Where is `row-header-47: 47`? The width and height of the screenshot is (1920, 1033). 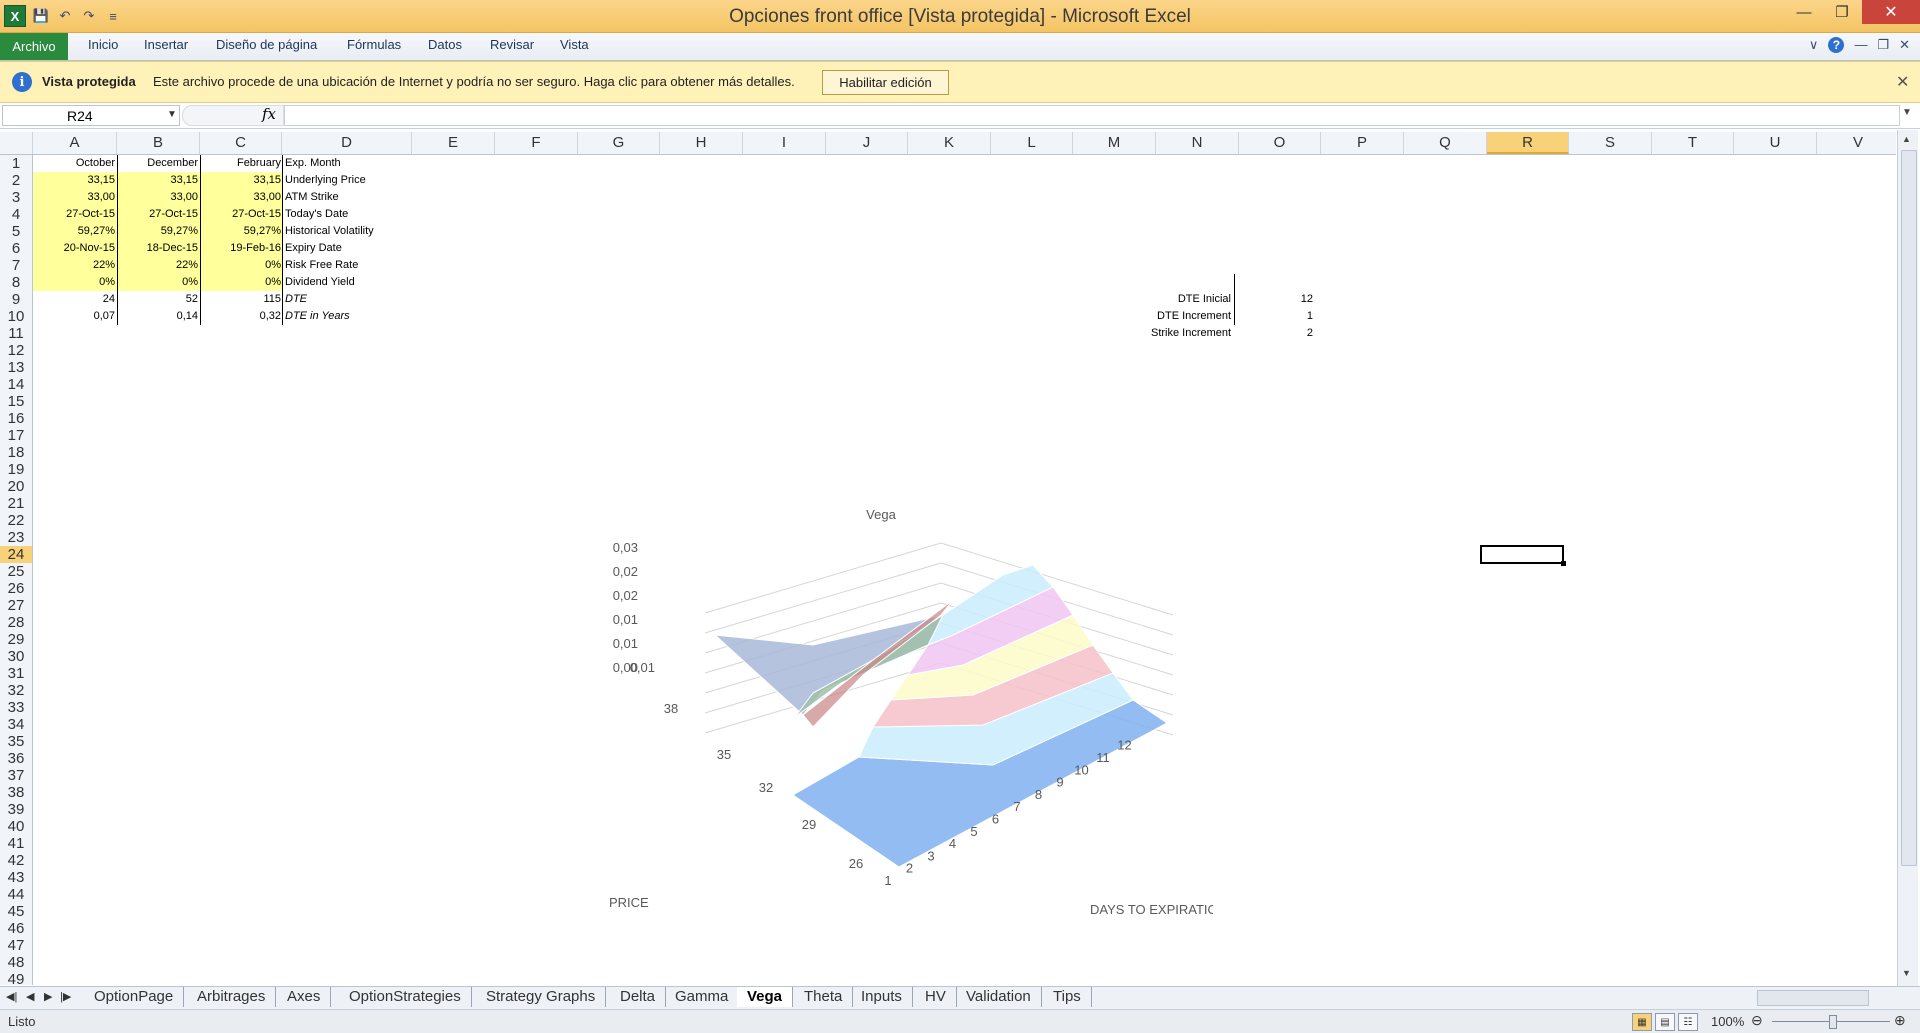
row-header-47: 47 is located at coordinates (16, 945).